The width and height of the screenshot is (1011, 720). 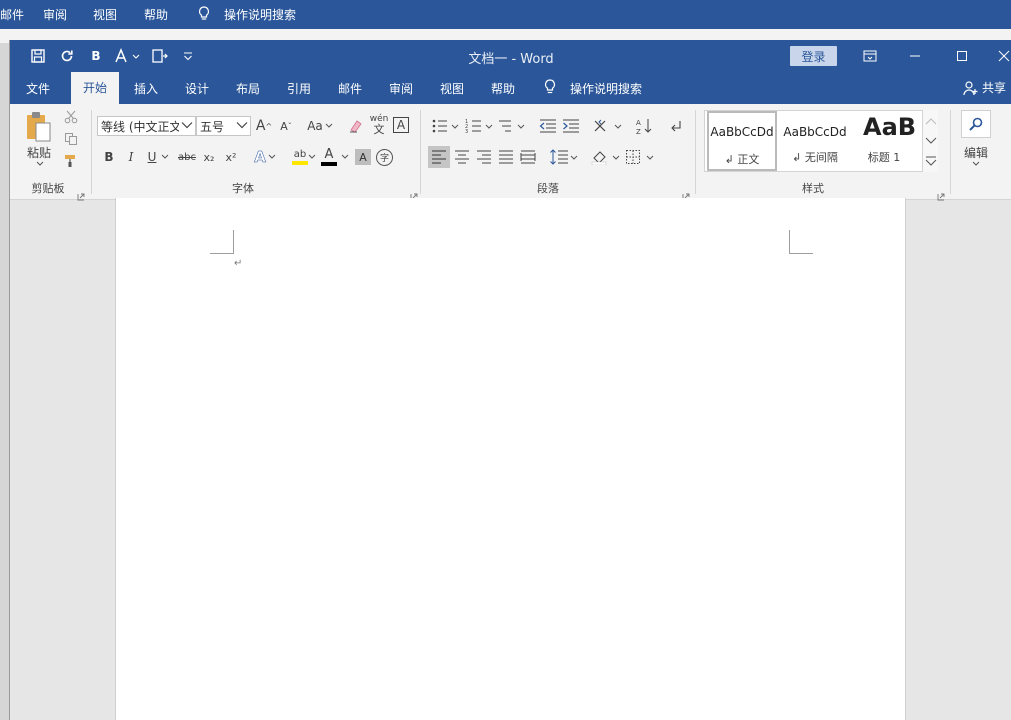 What do you see at coordinates (260, 157) in the screenshot?
I see `text-effects-glyph: A` at bounding box center [260, 157].